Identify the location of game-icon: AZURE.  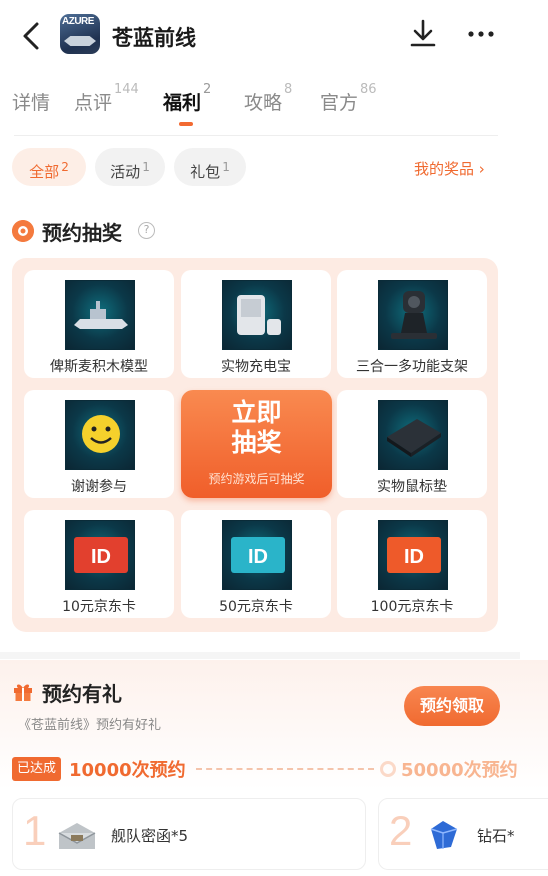
(80, 34).